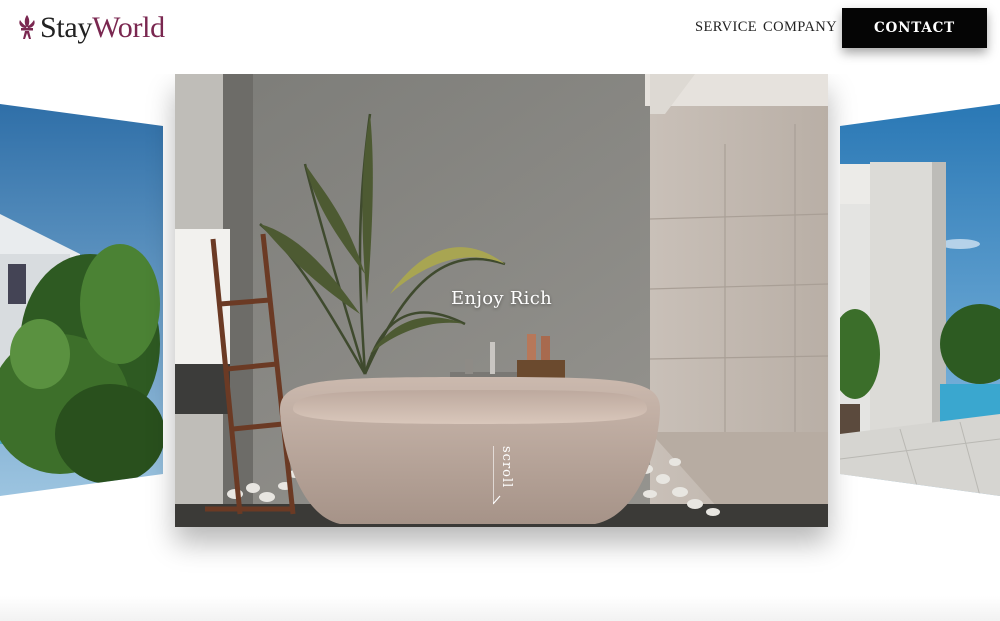  I want to click on site-header: StayWorld SERVICE COMPANY CONTACT, so click(500, 37).